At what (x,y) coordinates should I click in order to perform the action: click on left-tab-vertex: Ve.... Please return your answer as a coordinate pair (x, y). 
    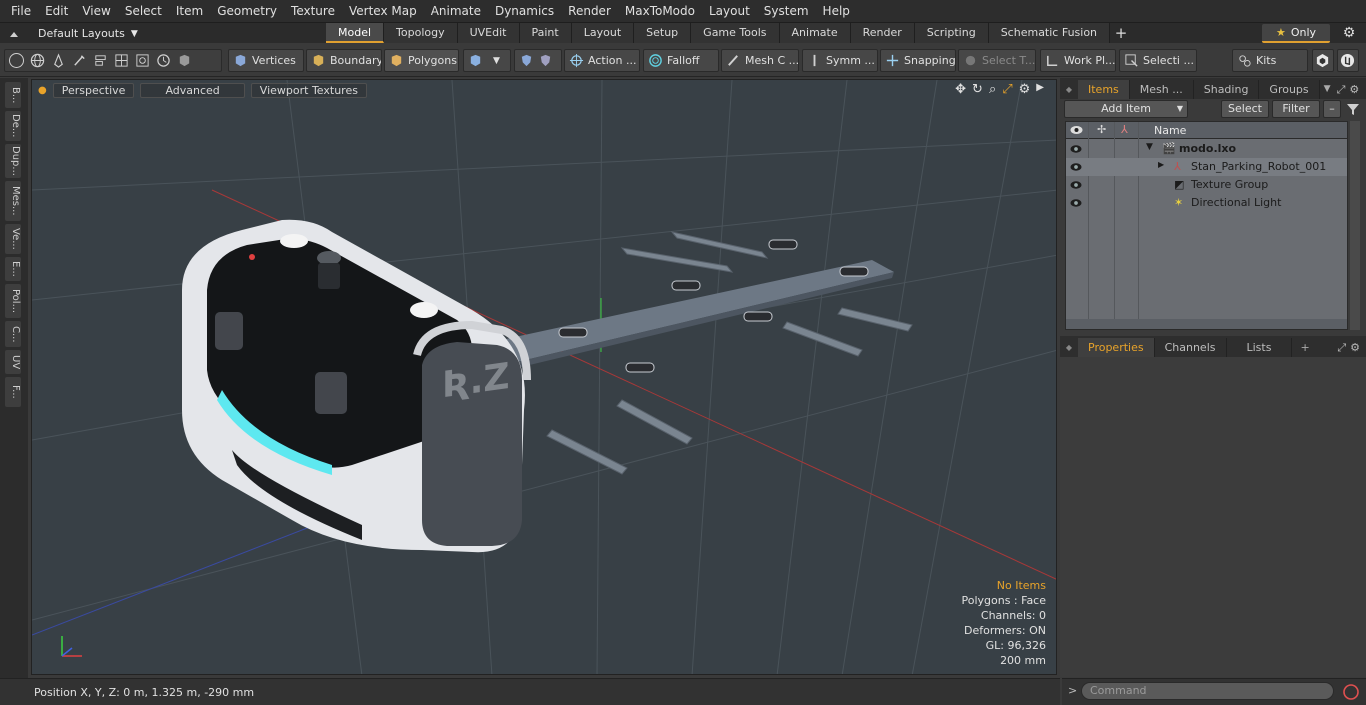
    Looking at the image, I should click on (13, 239).